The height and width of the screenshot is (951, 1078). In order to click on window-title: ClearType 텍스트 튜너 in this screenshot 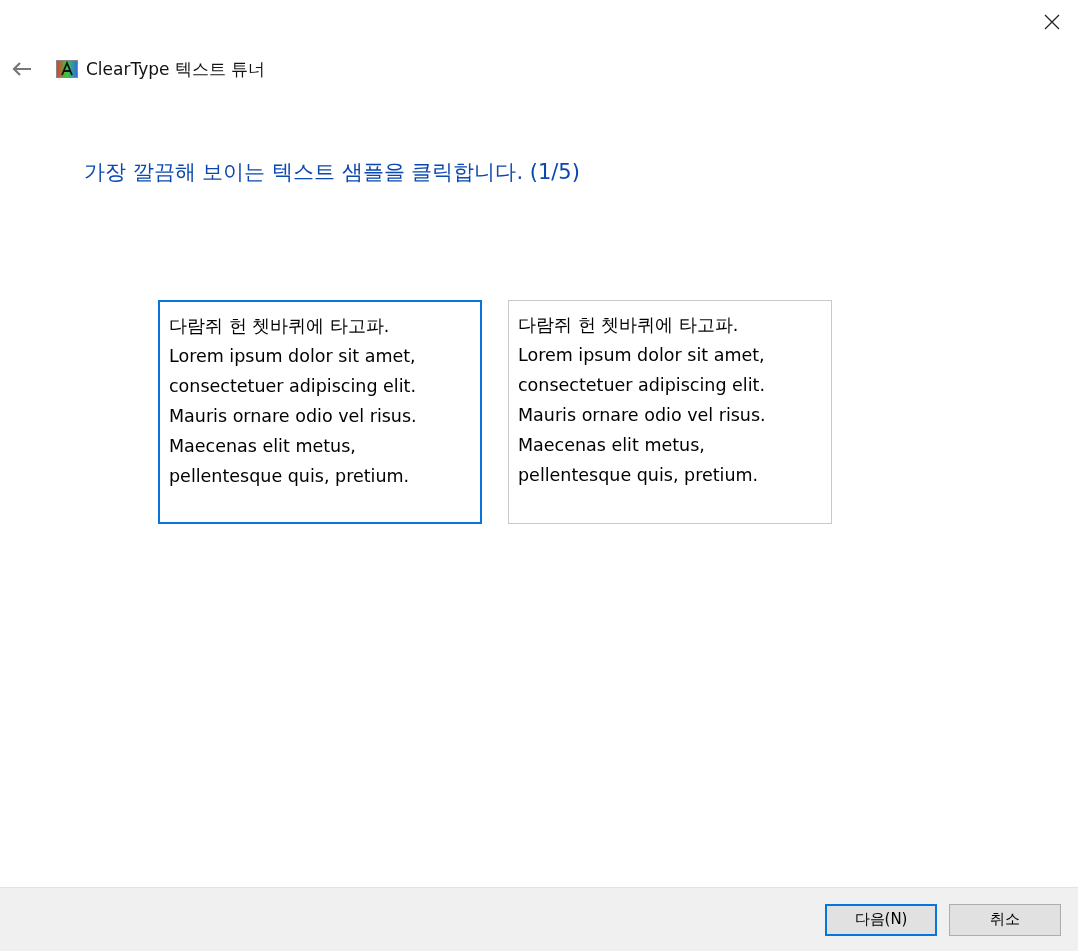, I will do `click(176, 69)`.